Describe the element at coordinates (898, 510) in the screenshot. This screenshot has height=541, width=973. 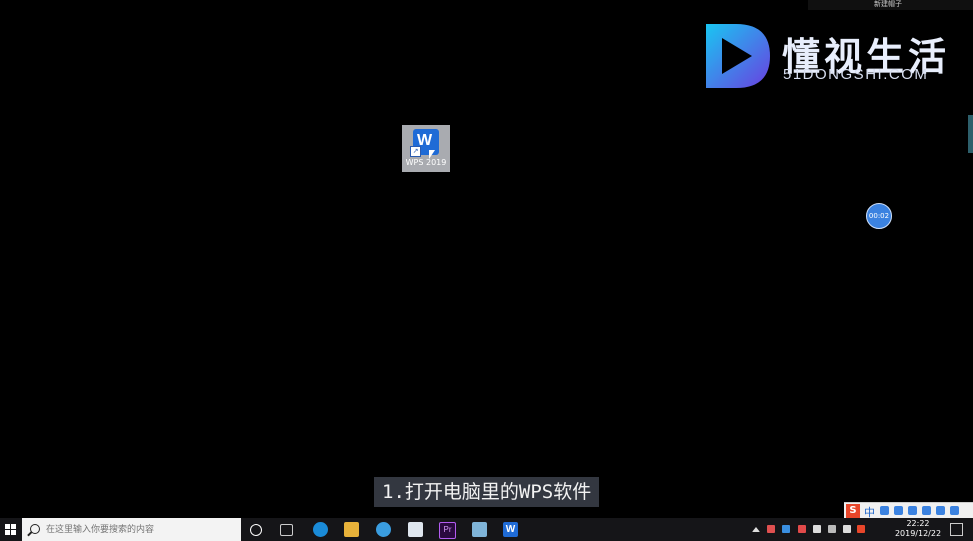
I see `ime-emoji-icon` at that location.